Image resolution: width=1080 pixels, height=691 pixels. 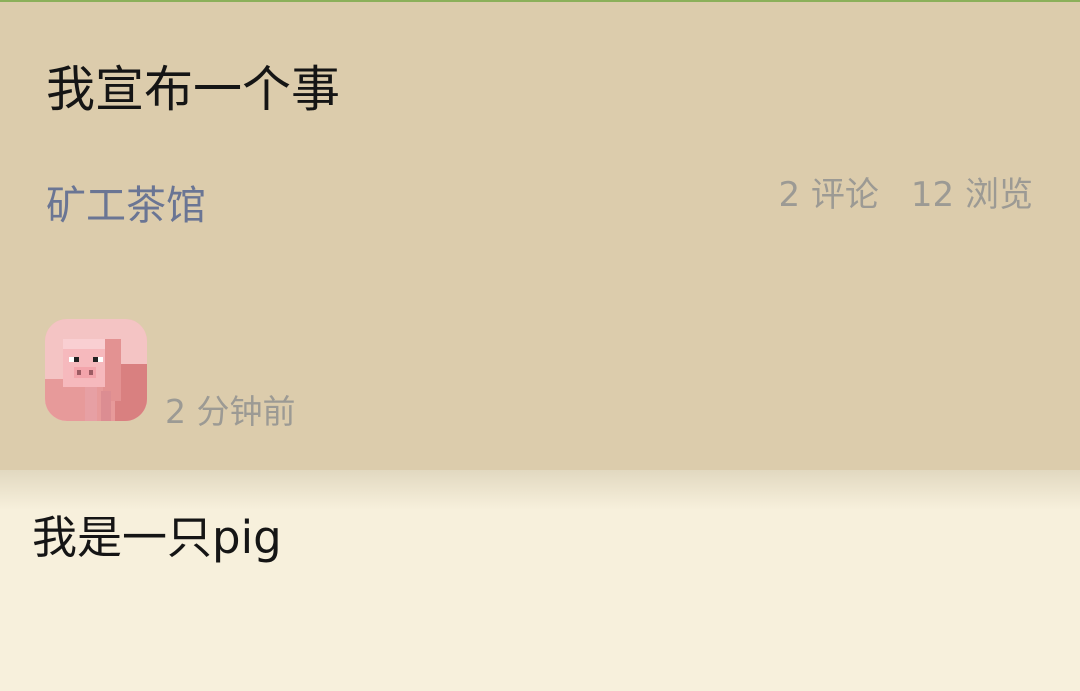 I want to click on post-title: 我宣布一个事, so click(x=193, y=89).